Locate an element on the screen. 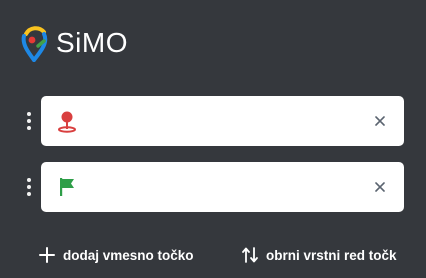 The height and width of the screenshot is (278, 426). add-waypoint-button: dodaj vmesno točko is located at coordinates (116, 255).